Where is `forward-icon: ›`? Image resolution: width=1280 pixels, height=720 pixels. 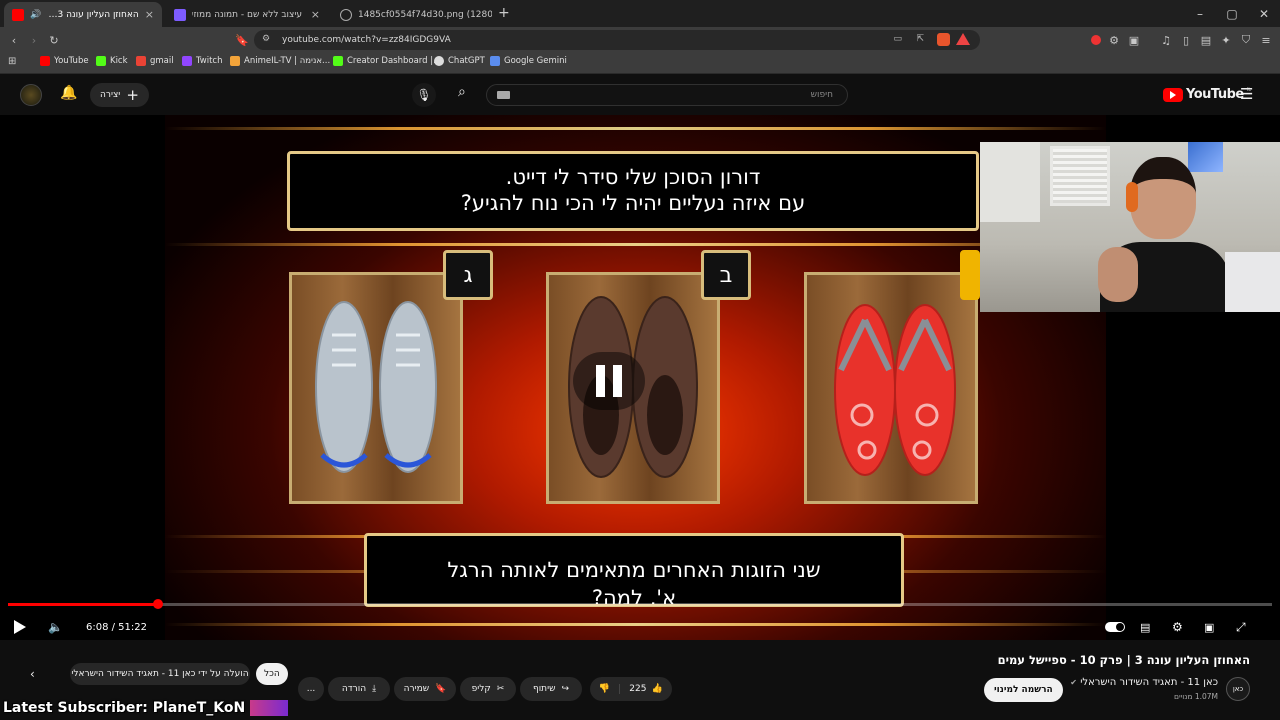 forward-icon: › is located at coordinates (34, 40).